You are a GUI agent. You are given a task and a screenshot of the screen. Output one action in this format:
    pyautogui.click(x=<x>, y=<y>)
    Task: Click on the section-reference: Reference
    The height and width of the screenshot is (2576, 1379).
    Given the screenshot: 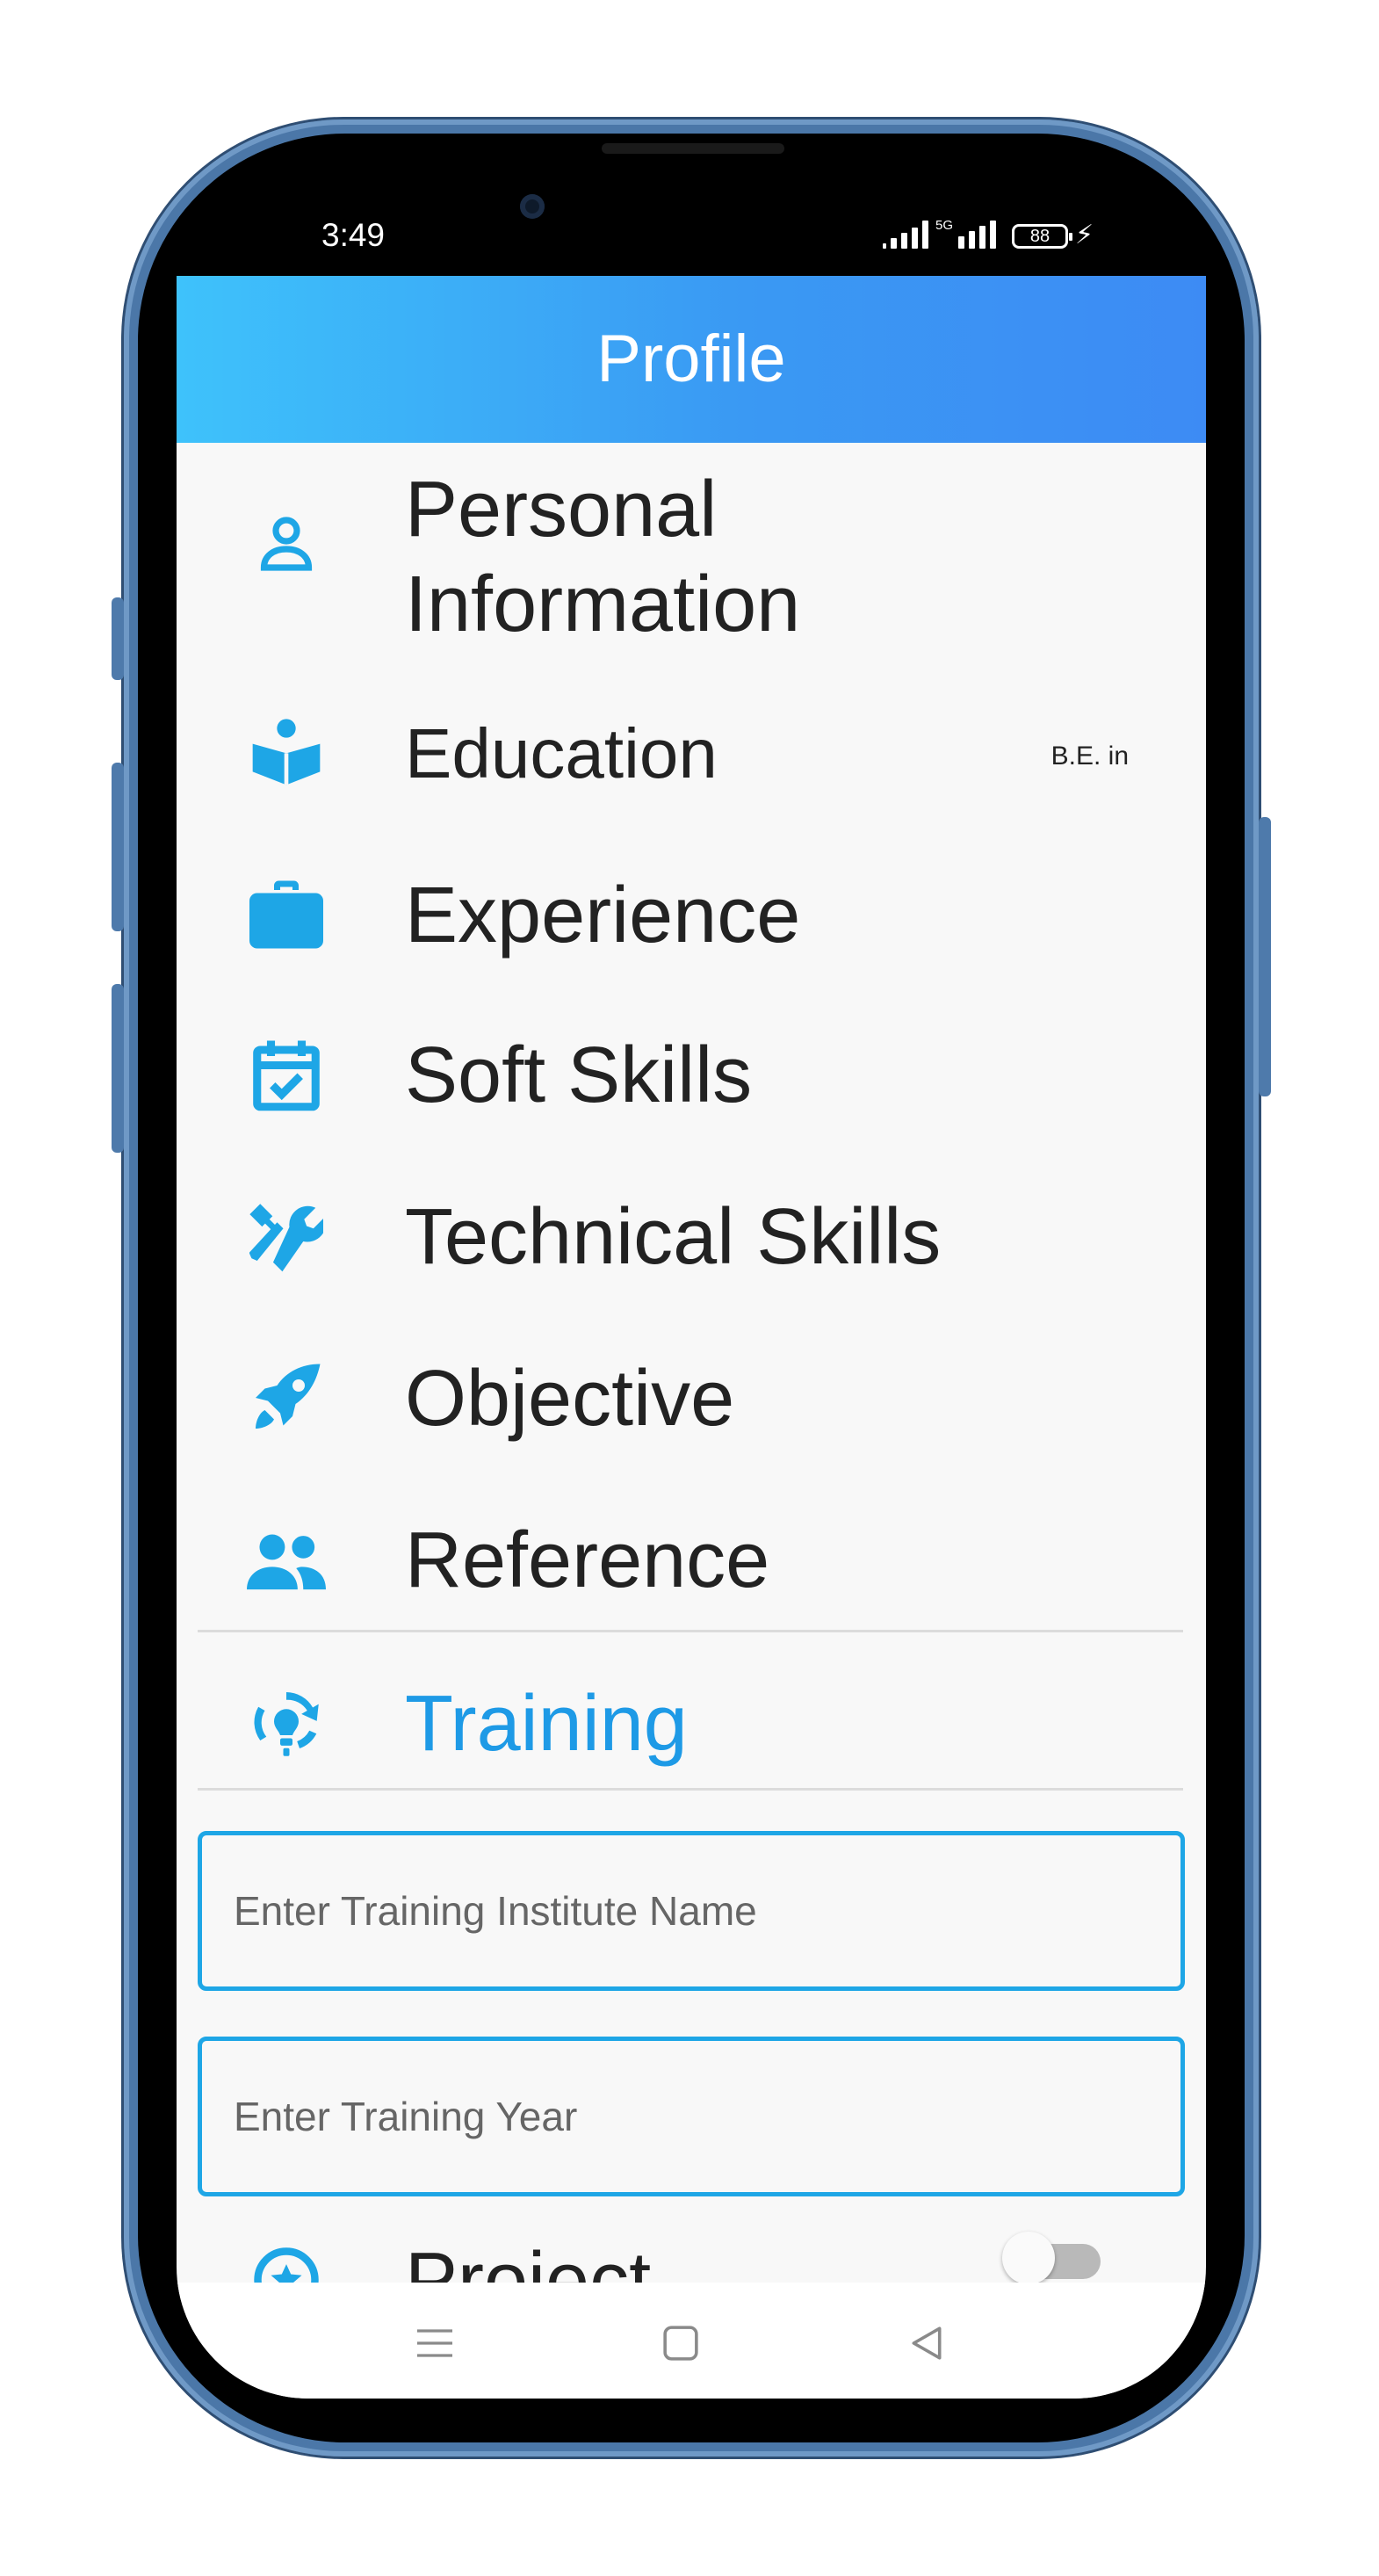 What is the action you would take?
    pyautogui.click(x=691, y=1561)
    